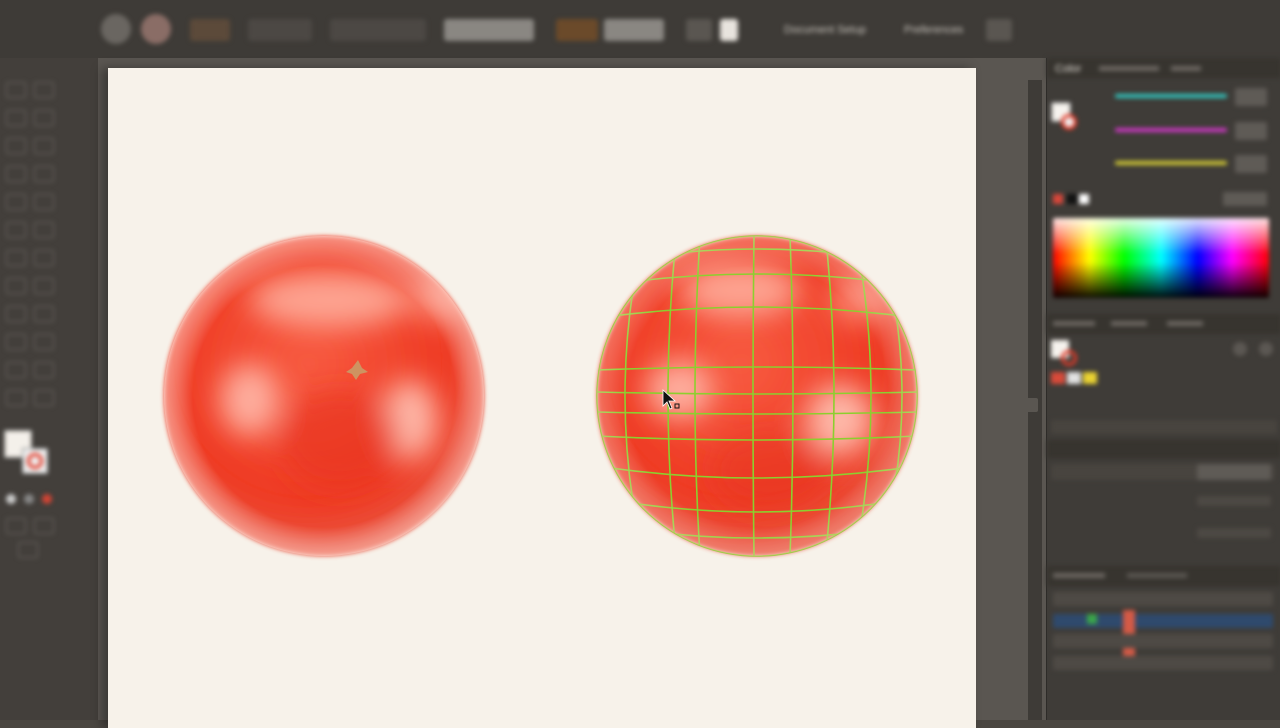 The image size is (1280, 728). Describe the element at coordinates (1072, 199) in the screenshot. I see `black-color-icon` at that location.